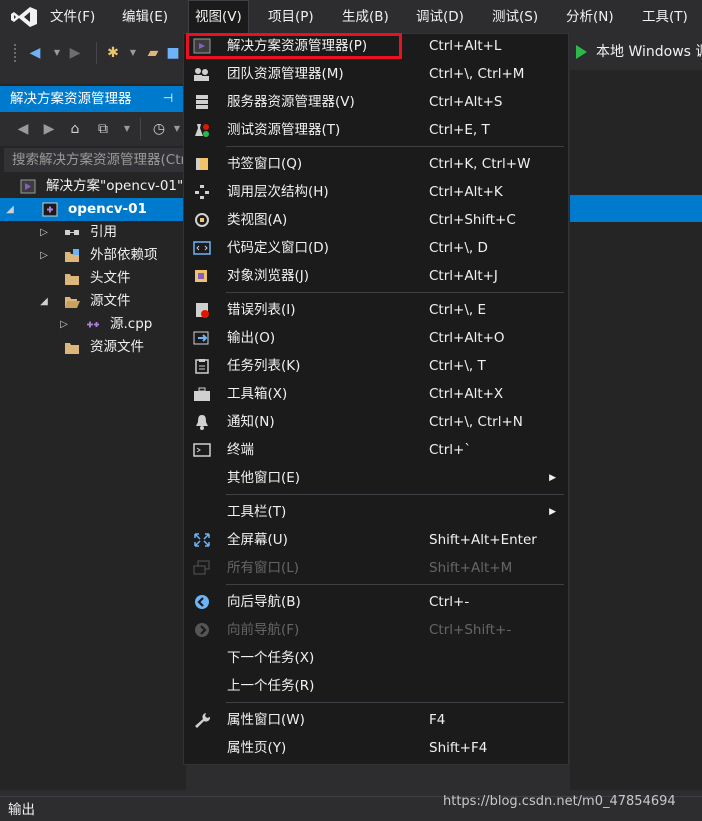 The image size is (702, 821). What do you see at coordinates (49, 129) in the screenshot?
I see `forward-icon: ▶` at bounding box center [49, 129].